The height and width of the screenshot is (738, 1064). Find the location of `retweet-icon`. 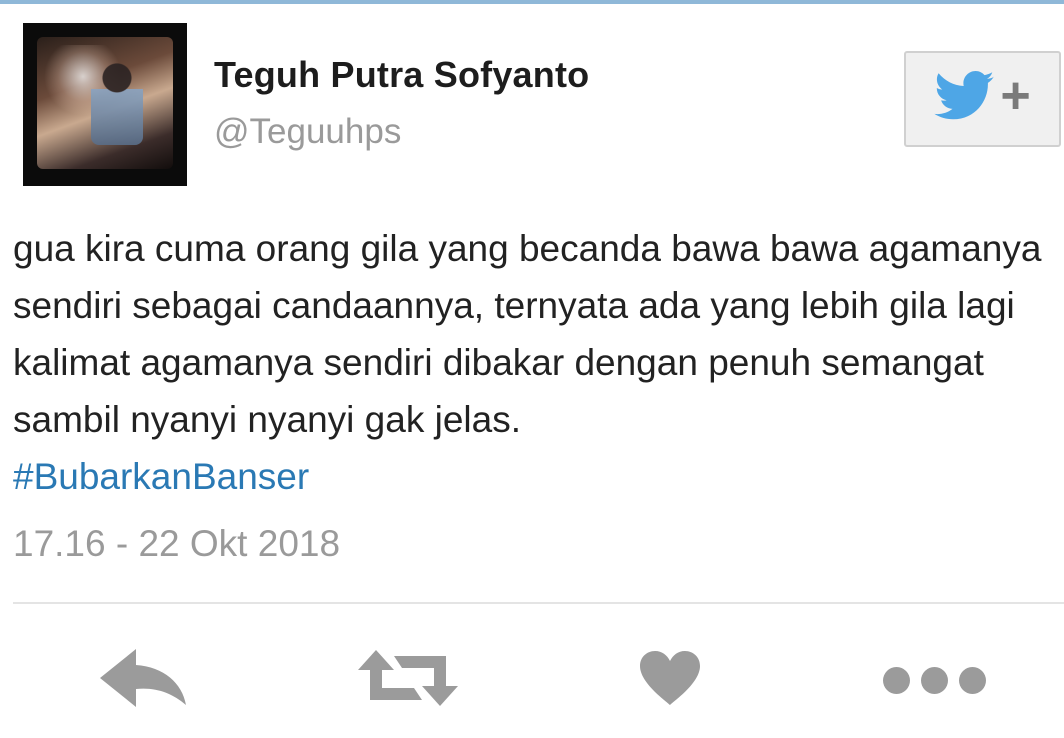

retweet-icon is located at coordinates (408, 680).